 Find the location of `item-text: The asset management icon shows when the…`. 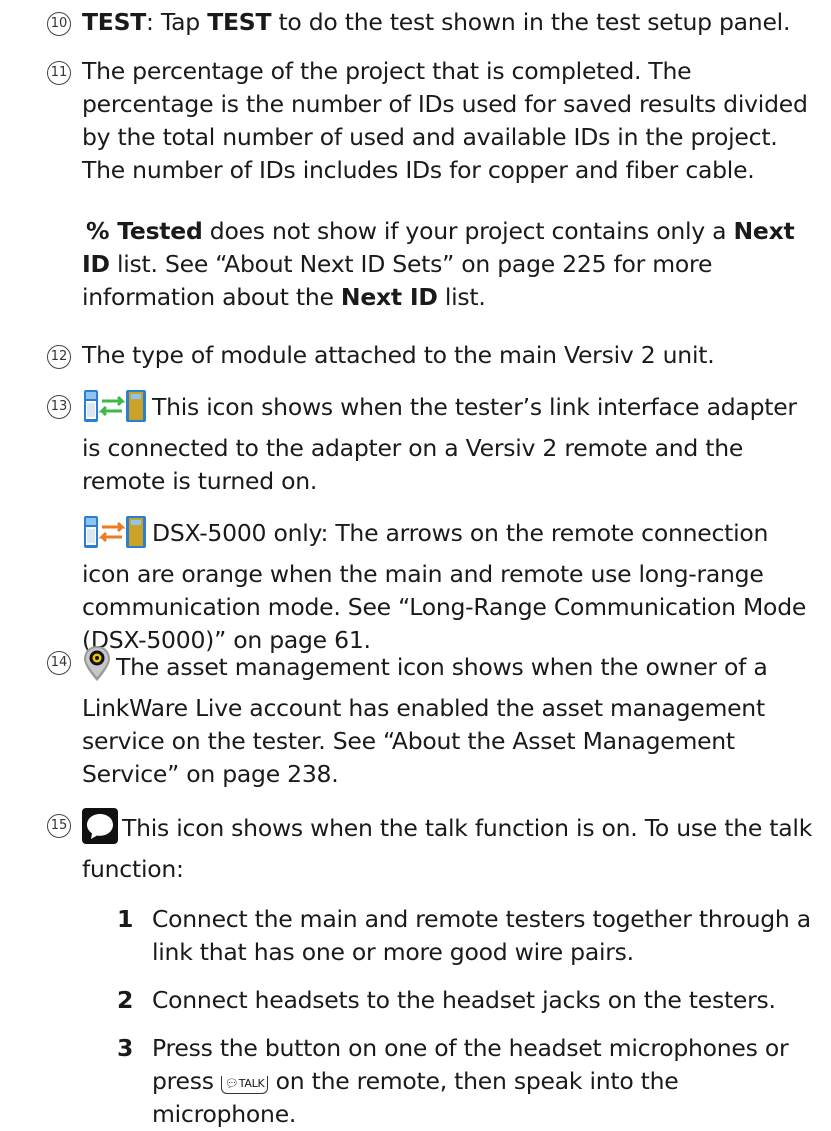

item-text: The asset management icon shows when the… is located at coordinates (452, 718).